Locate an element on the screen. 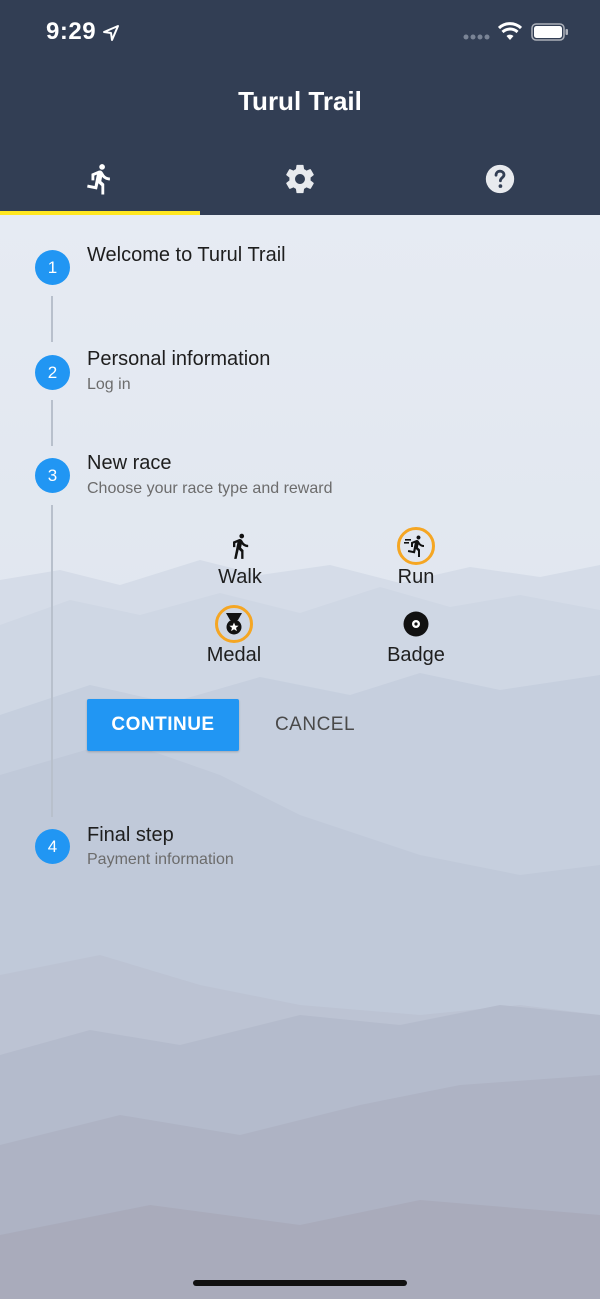  step-number-2: 2 is located at coordinates (52, 372).